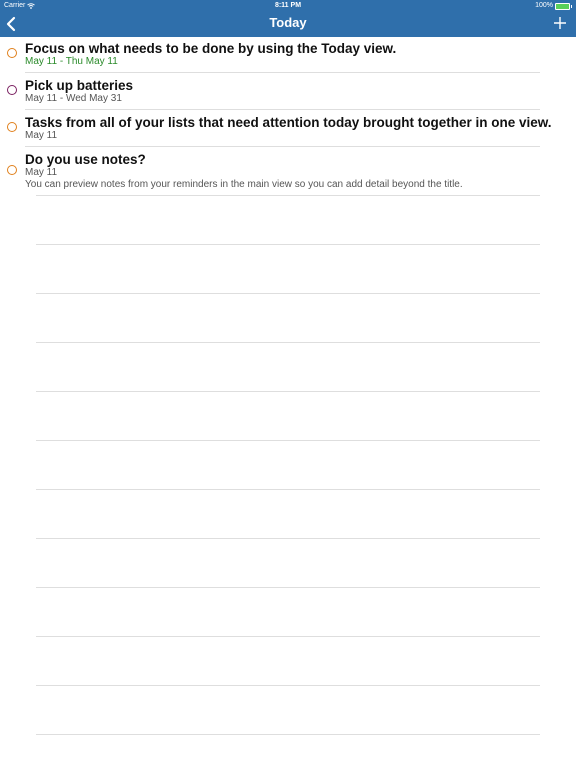 Image resolution: width=576 pixels, height=768 pixels. I want to click on reminder-title: Do you use notes?, so click(85, 159).